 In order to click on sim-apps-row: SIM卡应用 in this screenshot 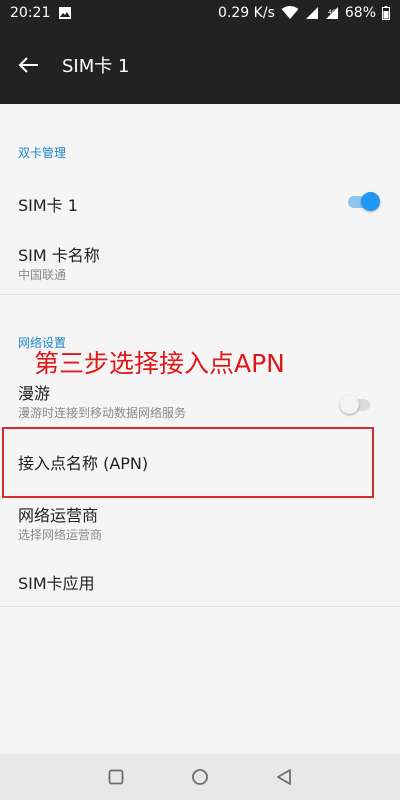, I will do `click(200, 580)`.